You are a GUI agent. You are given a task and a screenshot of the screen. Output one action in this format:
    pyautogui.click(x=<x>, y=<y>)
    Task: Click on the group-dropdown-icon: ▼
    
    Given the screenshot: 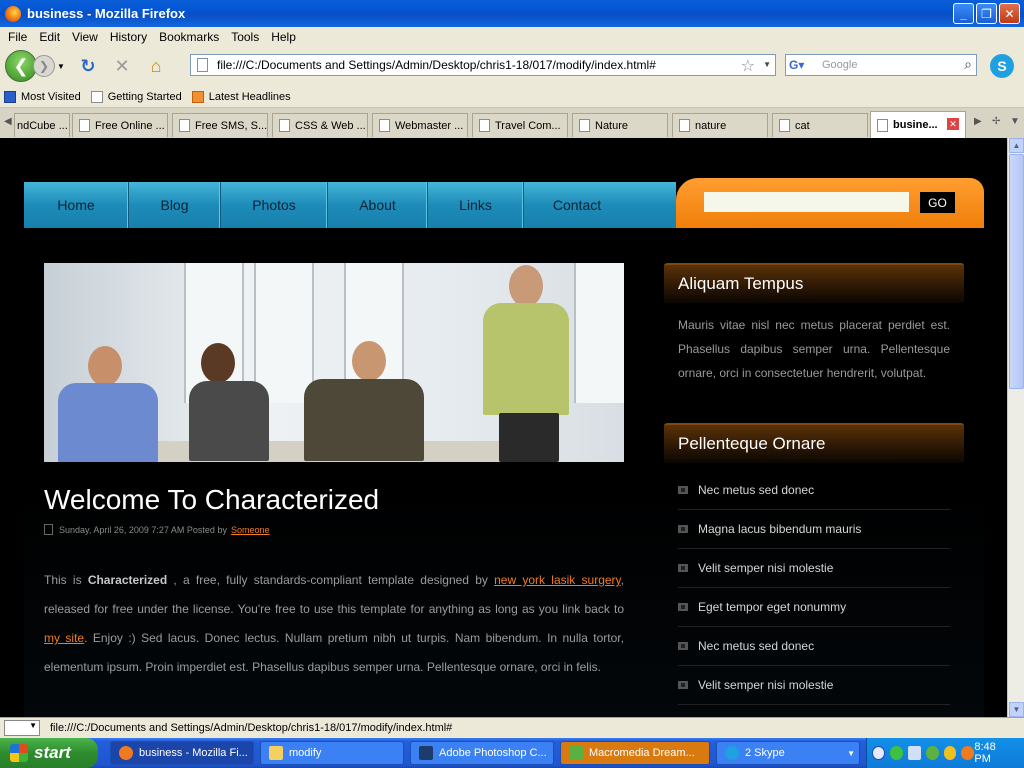 What is the action you would take?
    pyautogui.click(x=851, y=753)
    